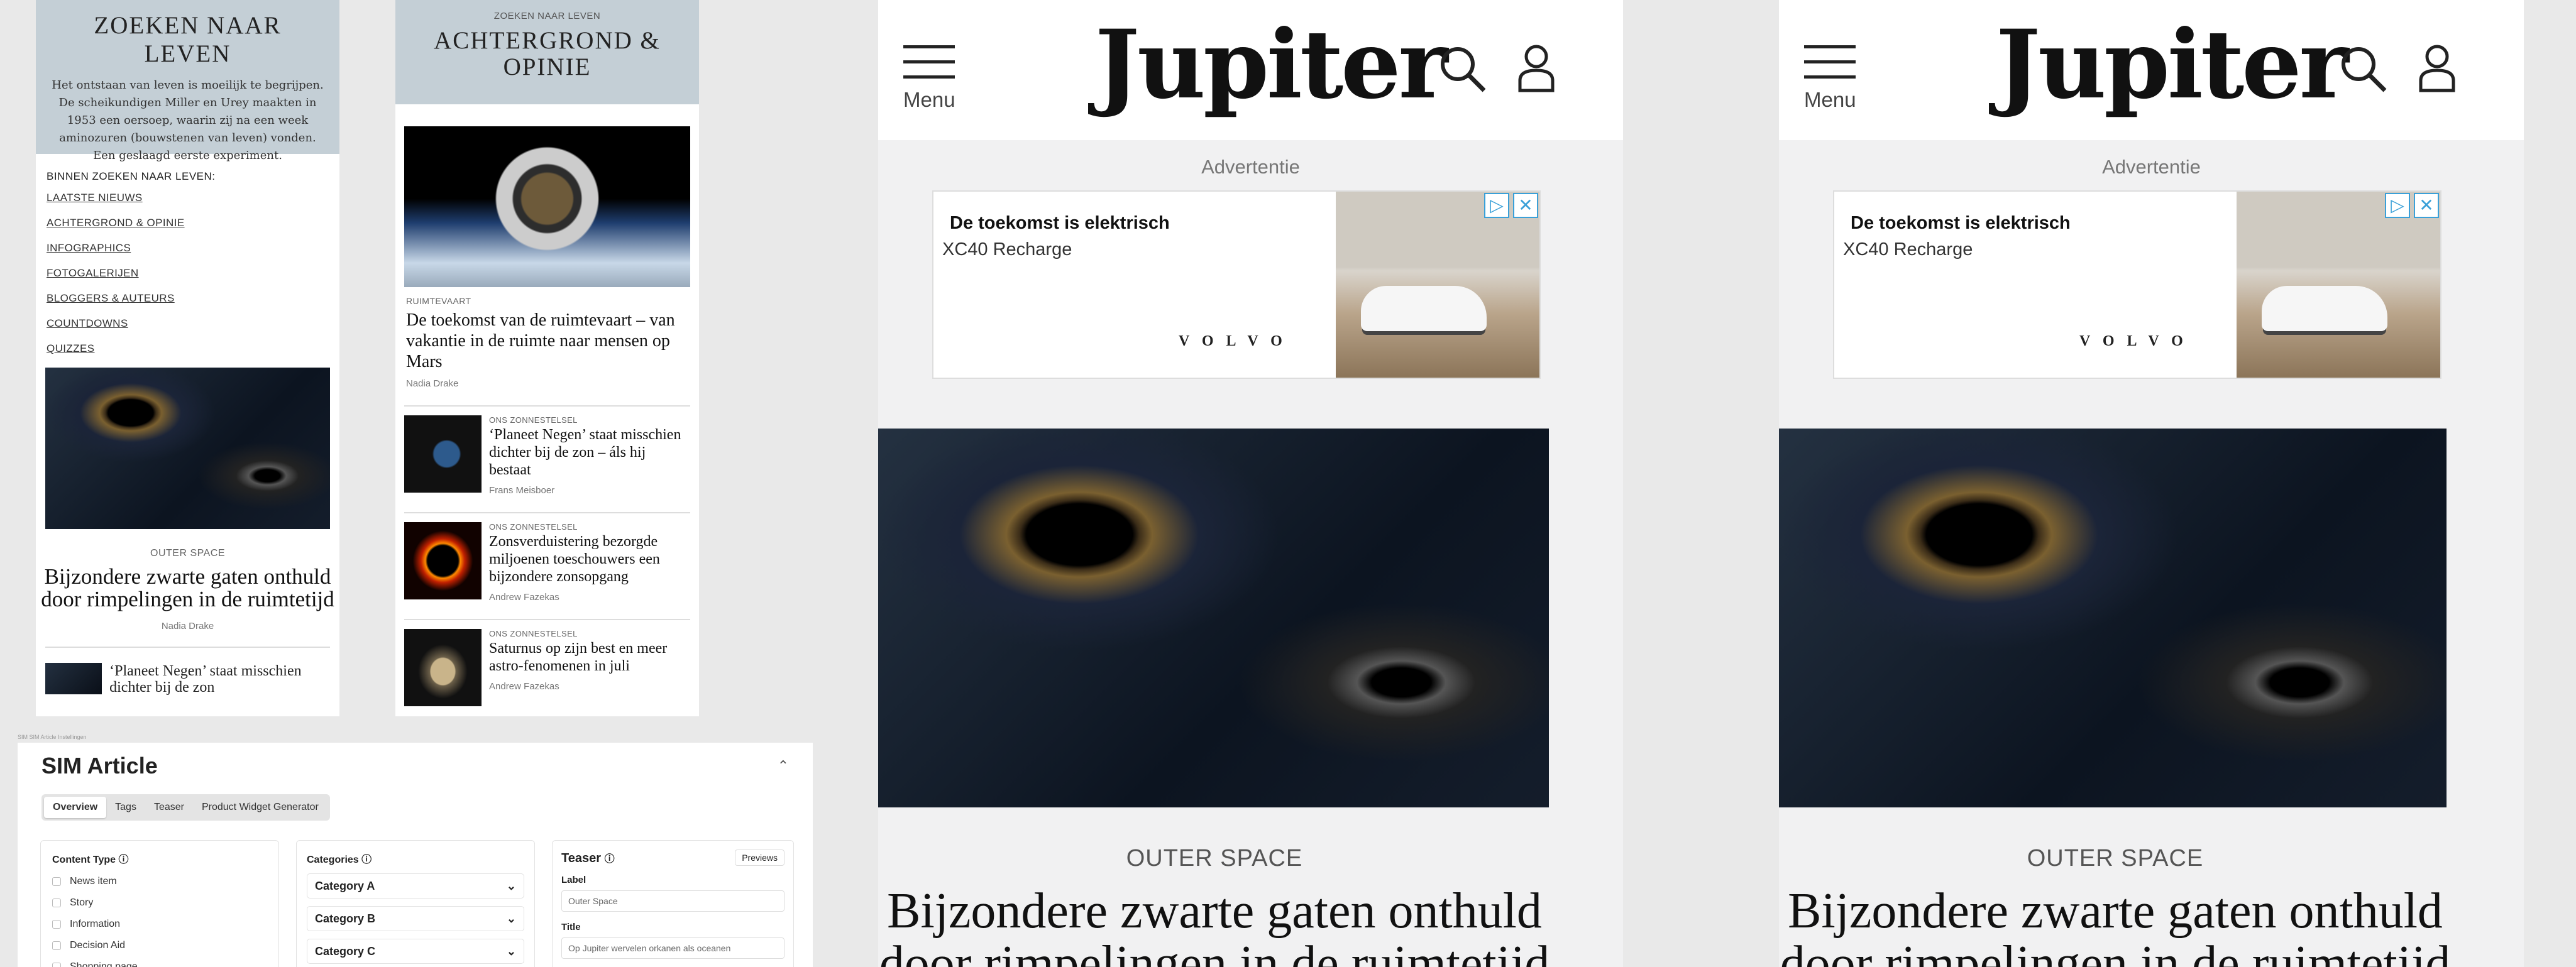  What do you see at coordinates (159, 964) in the screenshot?
I see `option-shopping-page: Shopping page` at bounding box center [159, 964].